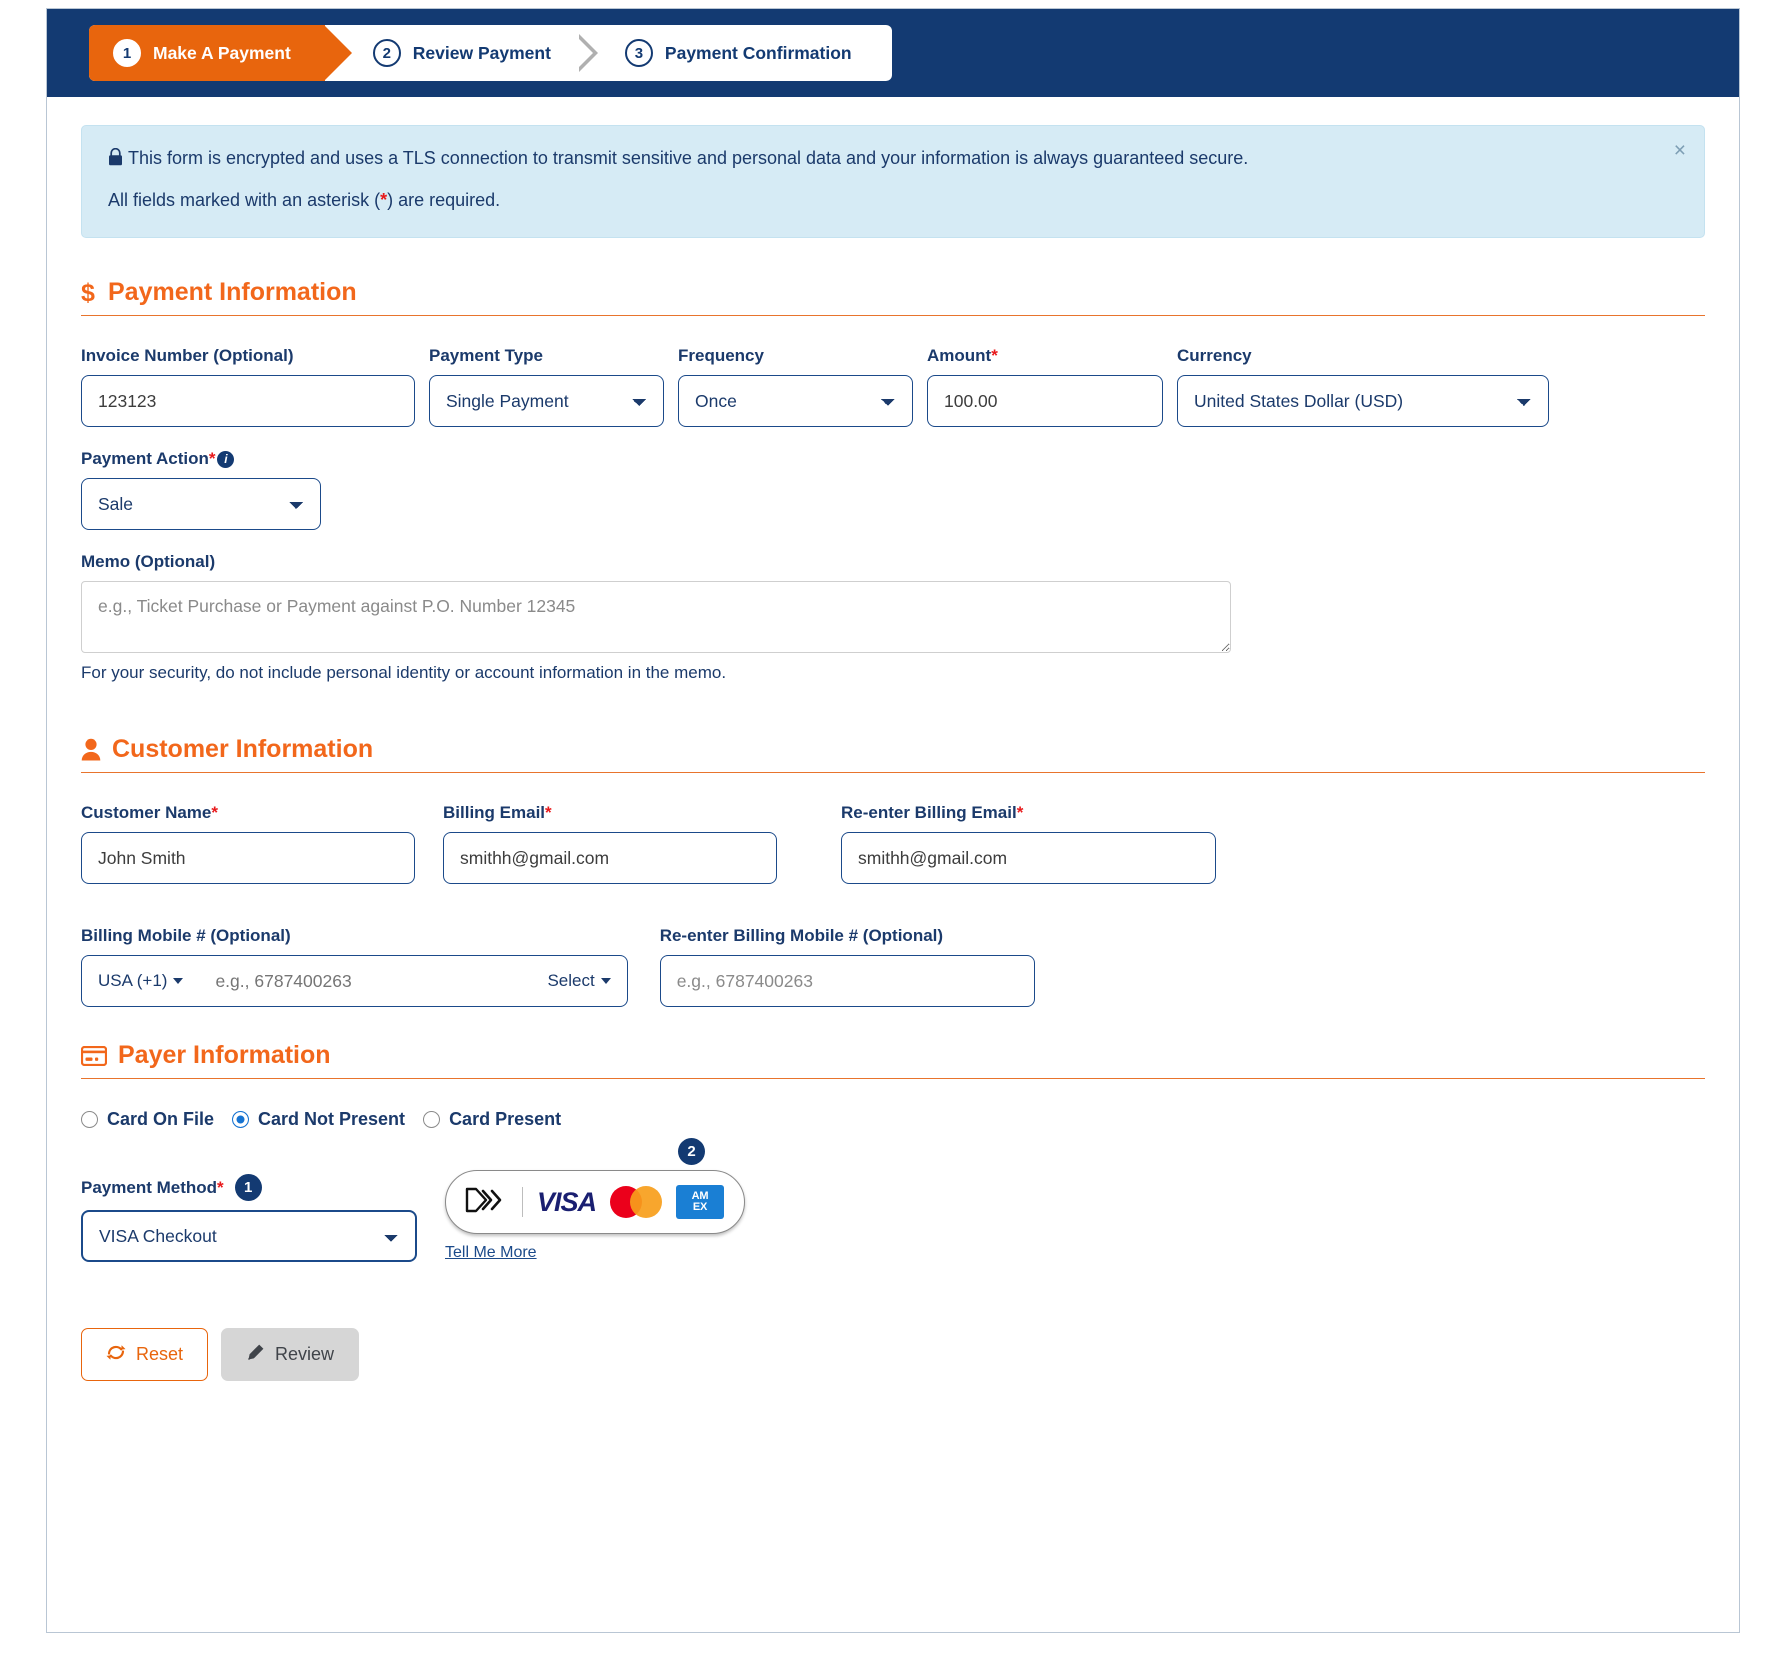 Image resolution: width=1787 pixels, height=1658 pixels. What do you see at coordinates (187, 356) in the screenshot?
I see `invoice-number-label: Invoice Number (Optional)` at bounding box center [187, 356].